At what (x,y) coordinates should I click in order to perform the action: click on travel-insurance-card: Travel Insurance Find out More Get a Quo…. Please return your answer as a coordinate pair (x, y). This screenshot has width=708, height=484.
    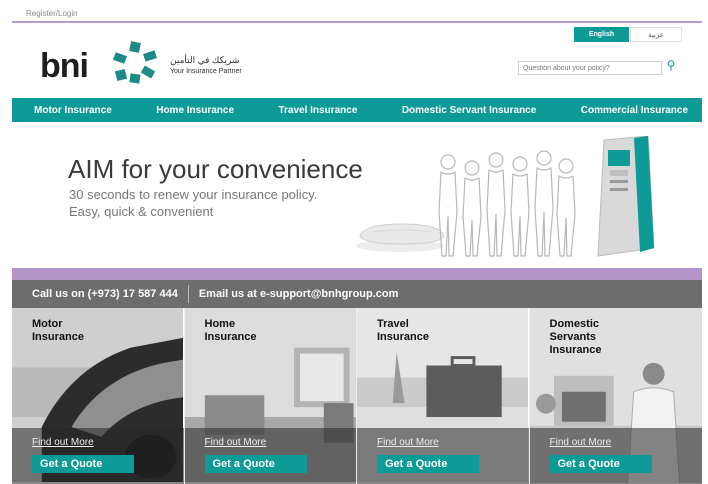
    Looking at the image, I should click on (443, 396).